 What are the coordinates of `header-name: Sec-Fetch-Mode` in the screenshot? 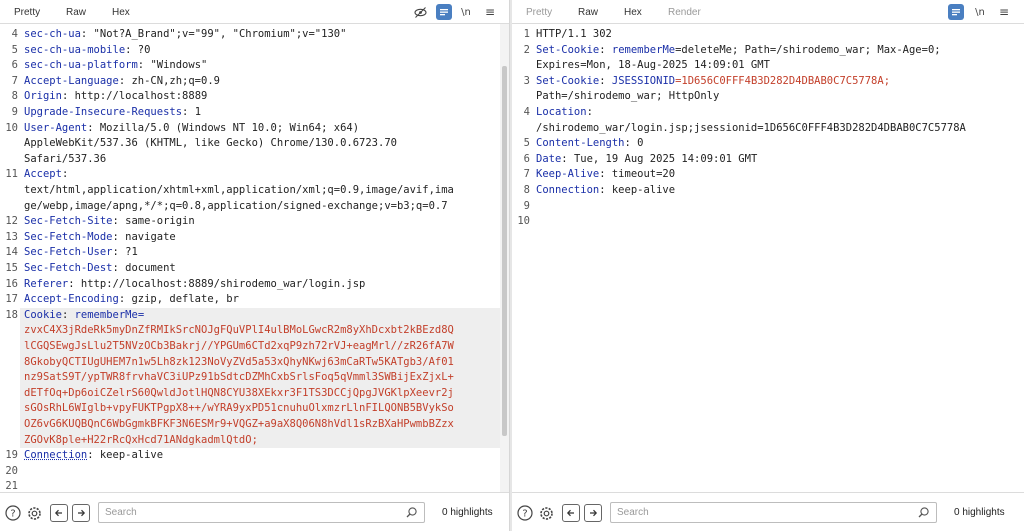 It's located at (68, 236).